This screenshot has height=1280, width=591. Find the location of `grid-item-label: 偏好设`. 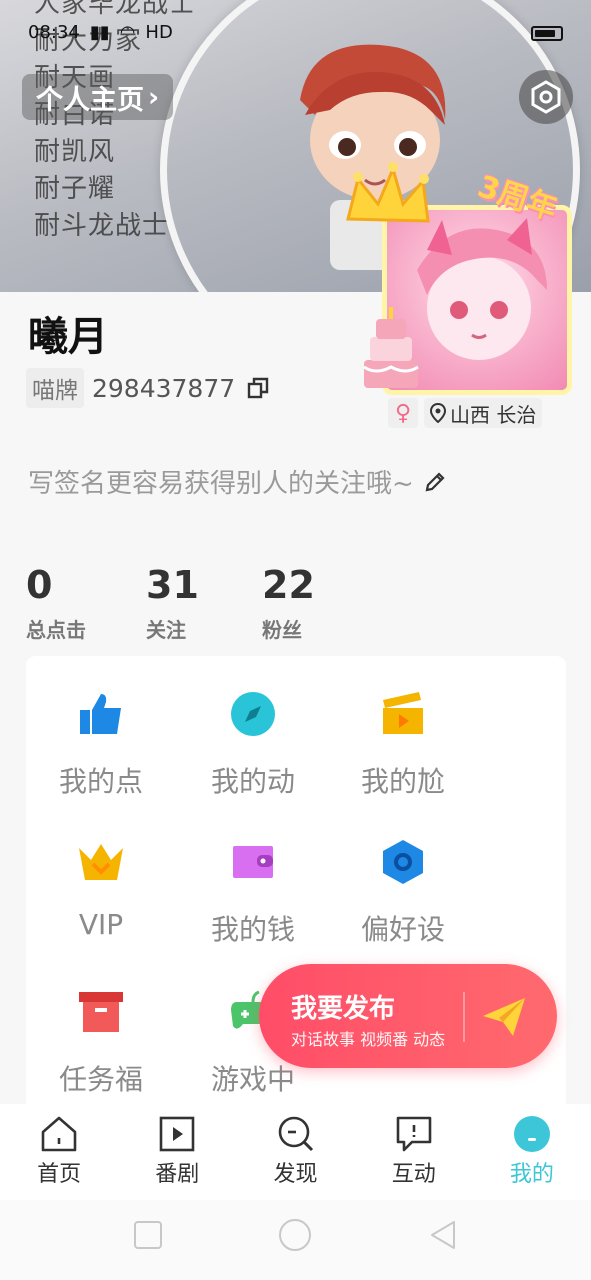

grid-item-label: 偏好设 is located at coordinates (402, 929).